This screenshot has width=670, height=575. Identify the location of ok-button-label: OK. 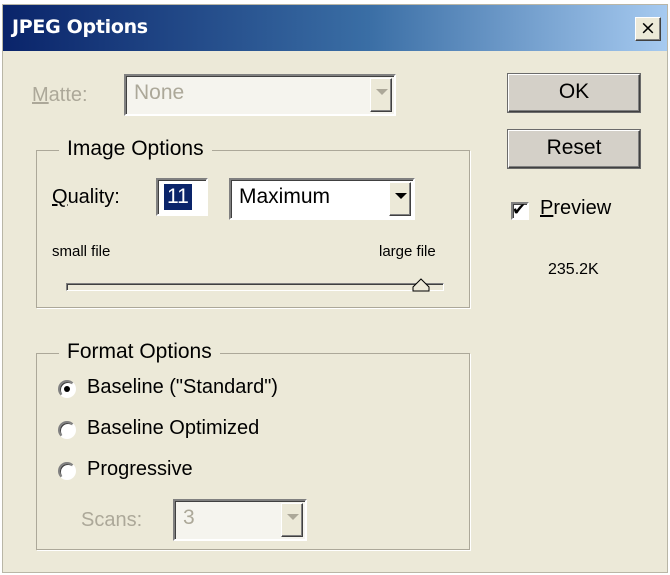
(574, 91).